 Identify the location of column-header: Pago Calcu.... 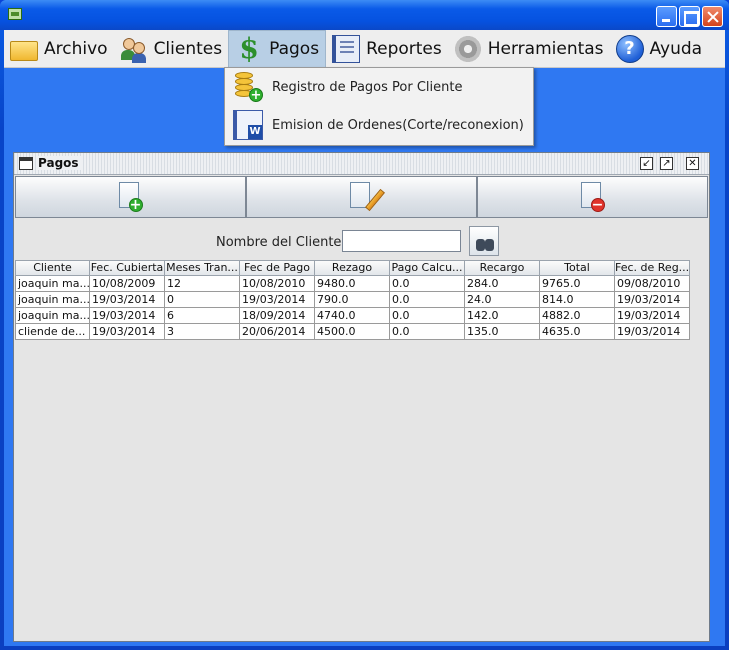
(427, 268).